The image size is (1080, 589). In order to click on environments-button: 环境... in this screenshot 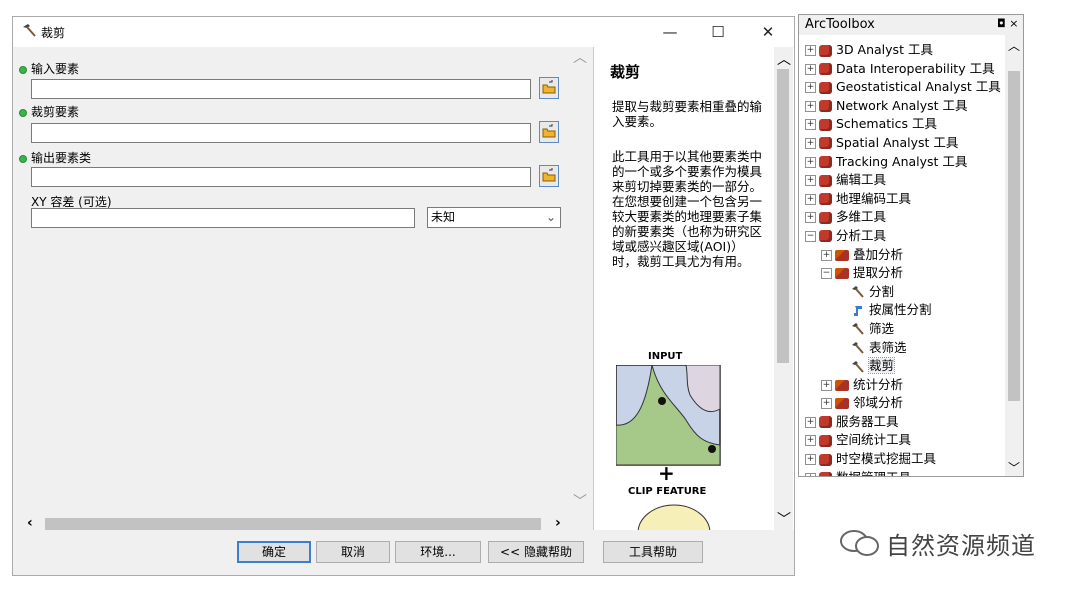, I will do `click(438, 552)`.